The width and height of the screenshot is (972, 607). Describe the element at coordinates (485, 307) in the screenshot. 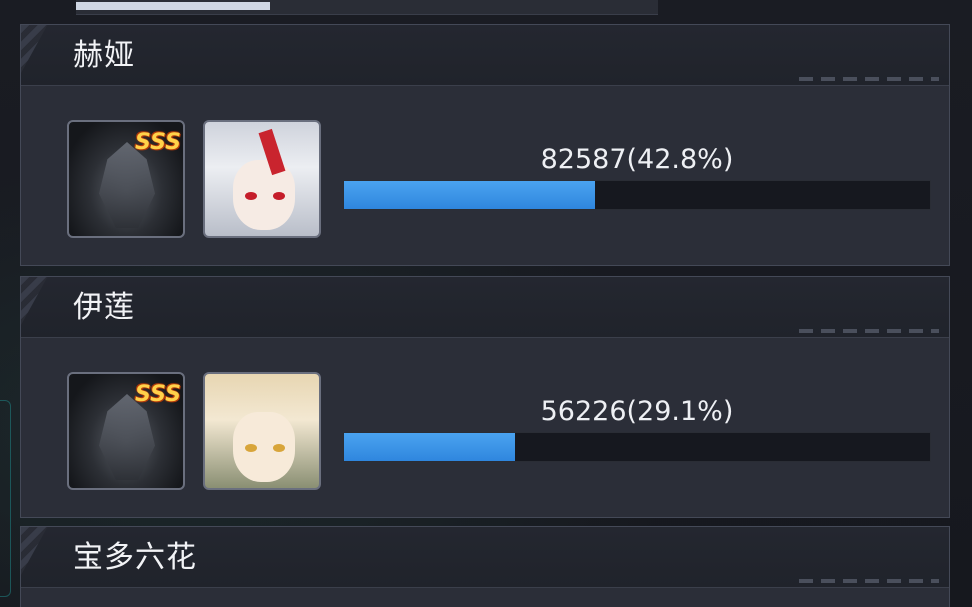

I see `card-header: 伊莲` at that location.